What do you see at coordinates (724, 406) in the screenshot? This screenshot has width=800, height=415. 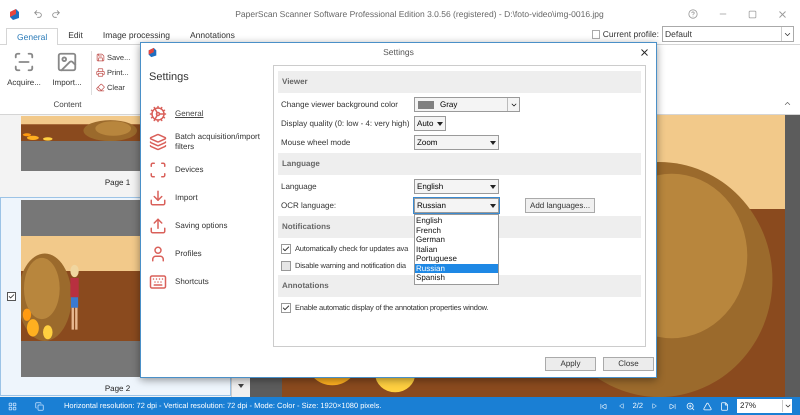 I see `page-icon` at bounding box center [724, 406].